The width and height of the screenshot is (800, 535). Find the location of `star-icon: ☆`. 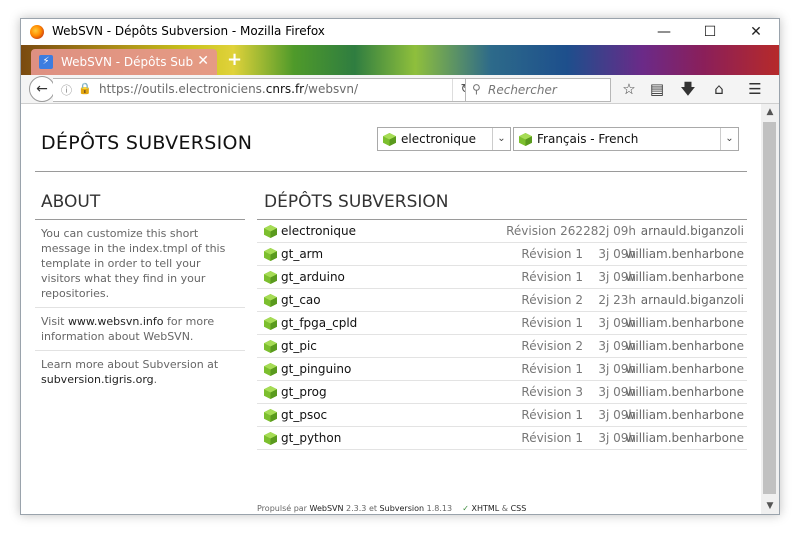

star-icon: ☆ is located at coordinates (629, 89).